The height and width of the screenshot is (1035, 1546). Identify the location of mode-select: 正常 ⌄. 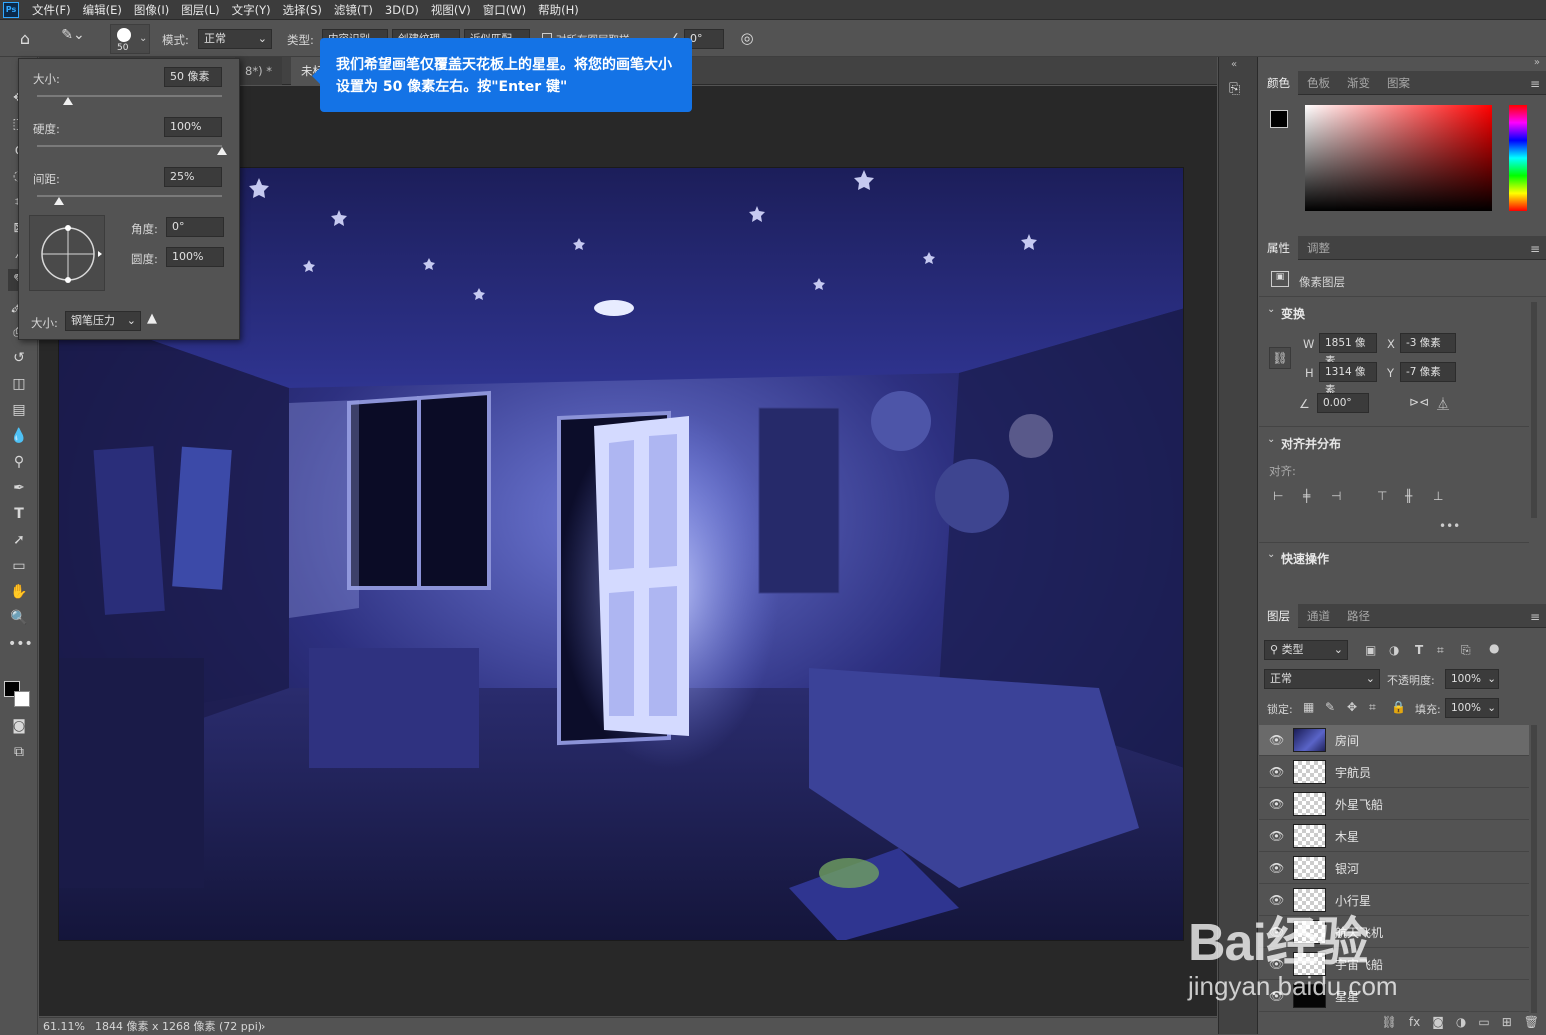
(235, 39).